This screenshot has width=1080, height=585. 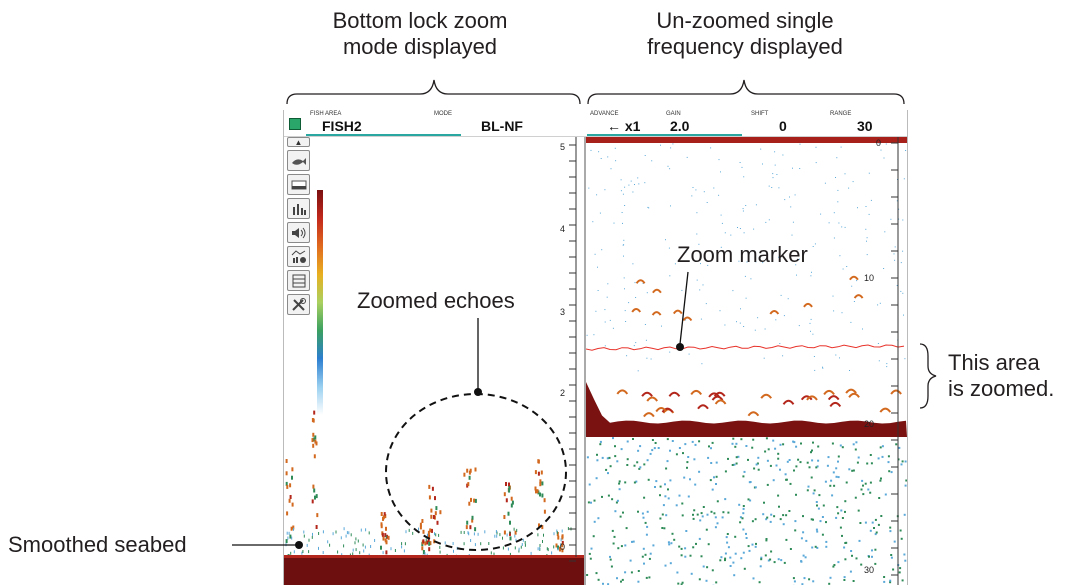 What do you see at coordinates (298, 184) in the screenshot?
I see `bottom-button` at bounding box center [298, 184].